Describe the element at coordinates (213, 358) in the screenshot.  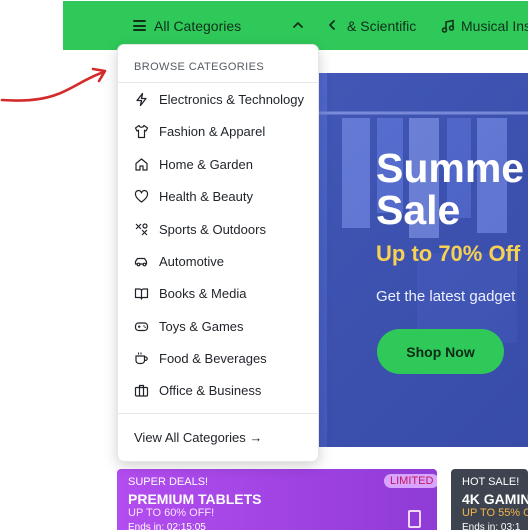
I see `category-label: Food & Beverages` at that location.